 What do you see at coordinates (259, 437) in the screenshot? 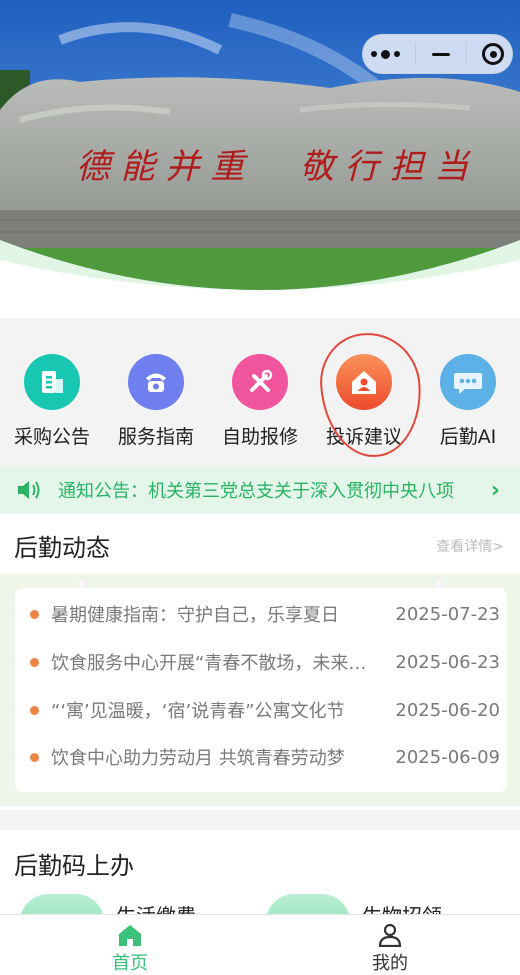
I see `menu-label: 自助报修` at bounding box center [259, 437].